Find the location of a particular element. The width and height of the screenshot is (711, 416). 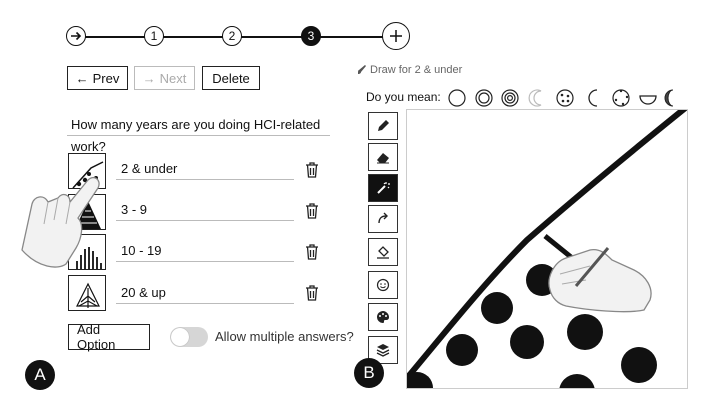

arrow-right-icon is located at coordinates (76, 36).